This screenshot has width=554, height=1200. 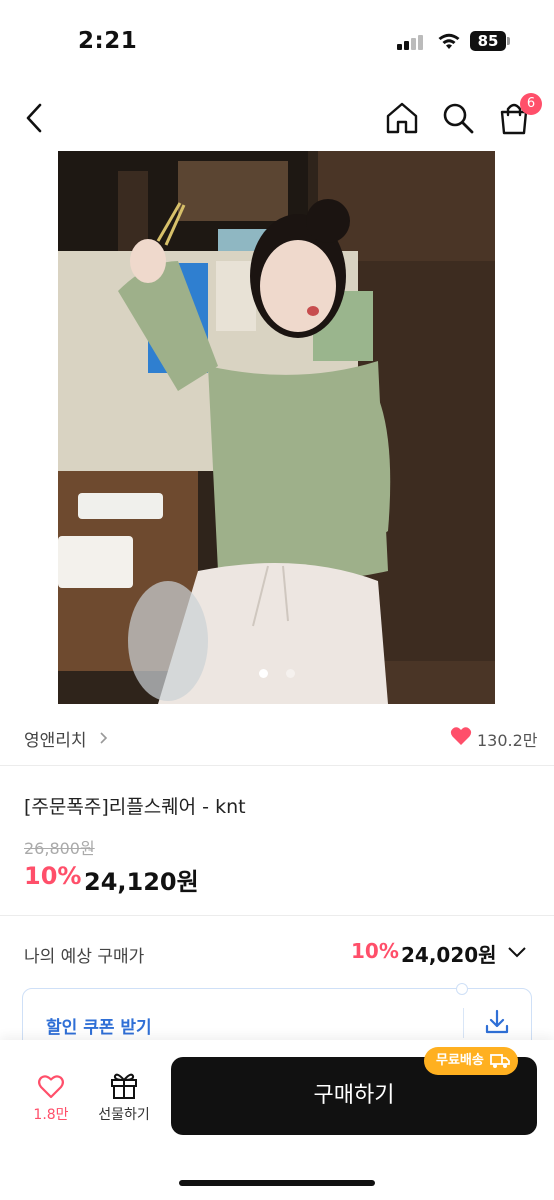 What do you see at coordinates (35, 118) in the screenshot?
I see `back-arrow-icon` at bounding box center [35, 118].